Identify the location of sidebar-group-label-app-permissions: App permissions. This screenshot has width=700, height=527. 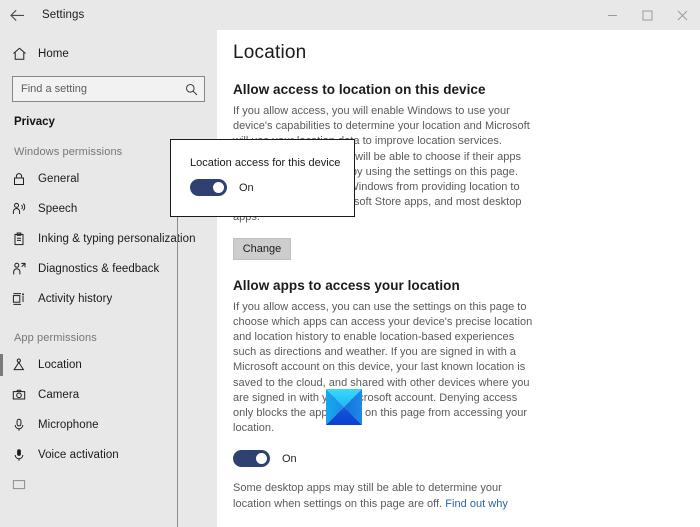
(55, 338).